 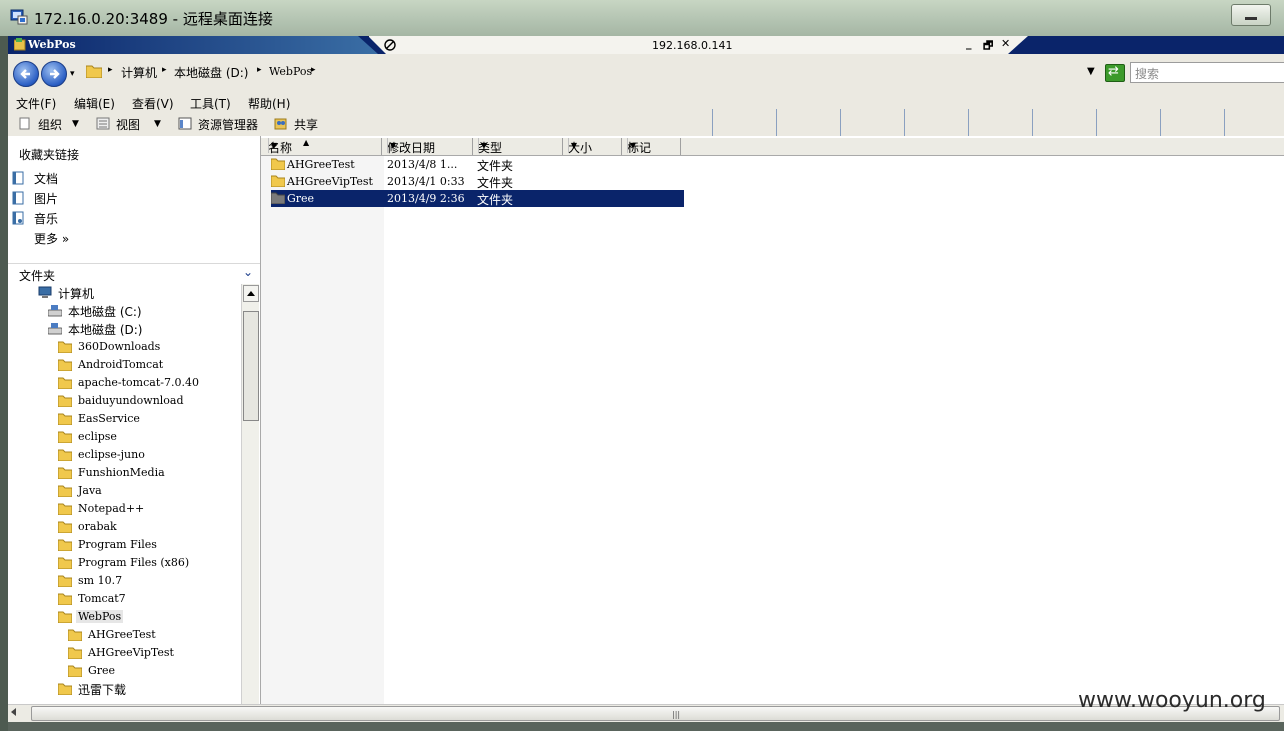 I want to click on scroll-up-button, so click(x=251, y=293).